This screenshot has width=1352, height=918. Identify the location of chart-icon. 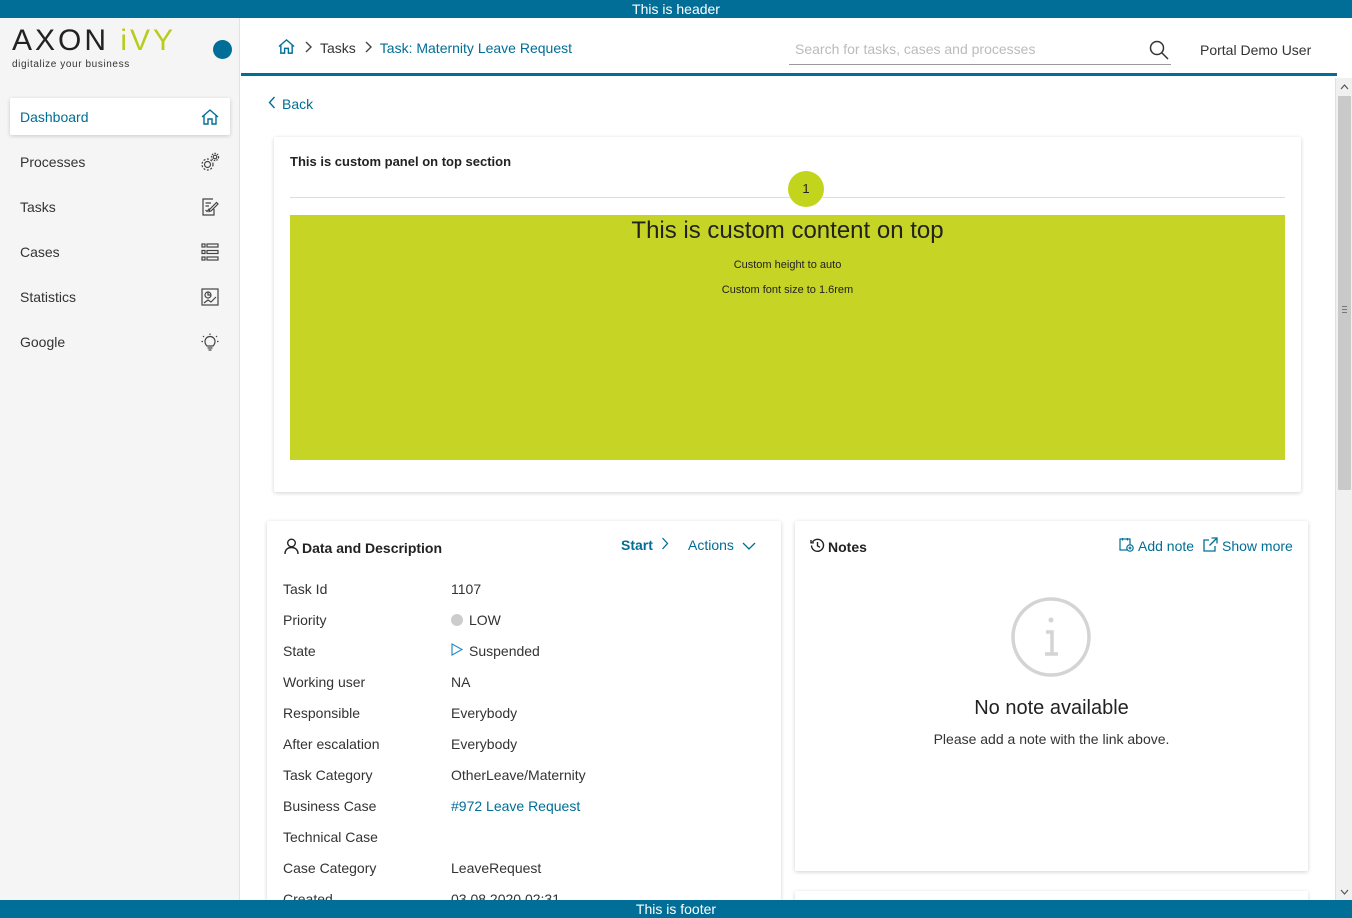
(210, 297).